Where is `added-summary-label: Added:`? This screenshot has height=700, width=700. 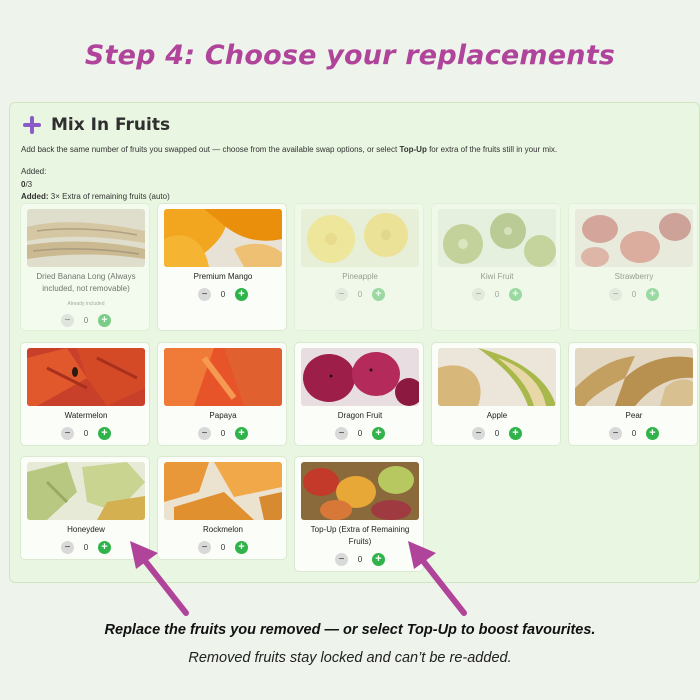
added-summary-label: Added: is located at coordinates (35, 196).